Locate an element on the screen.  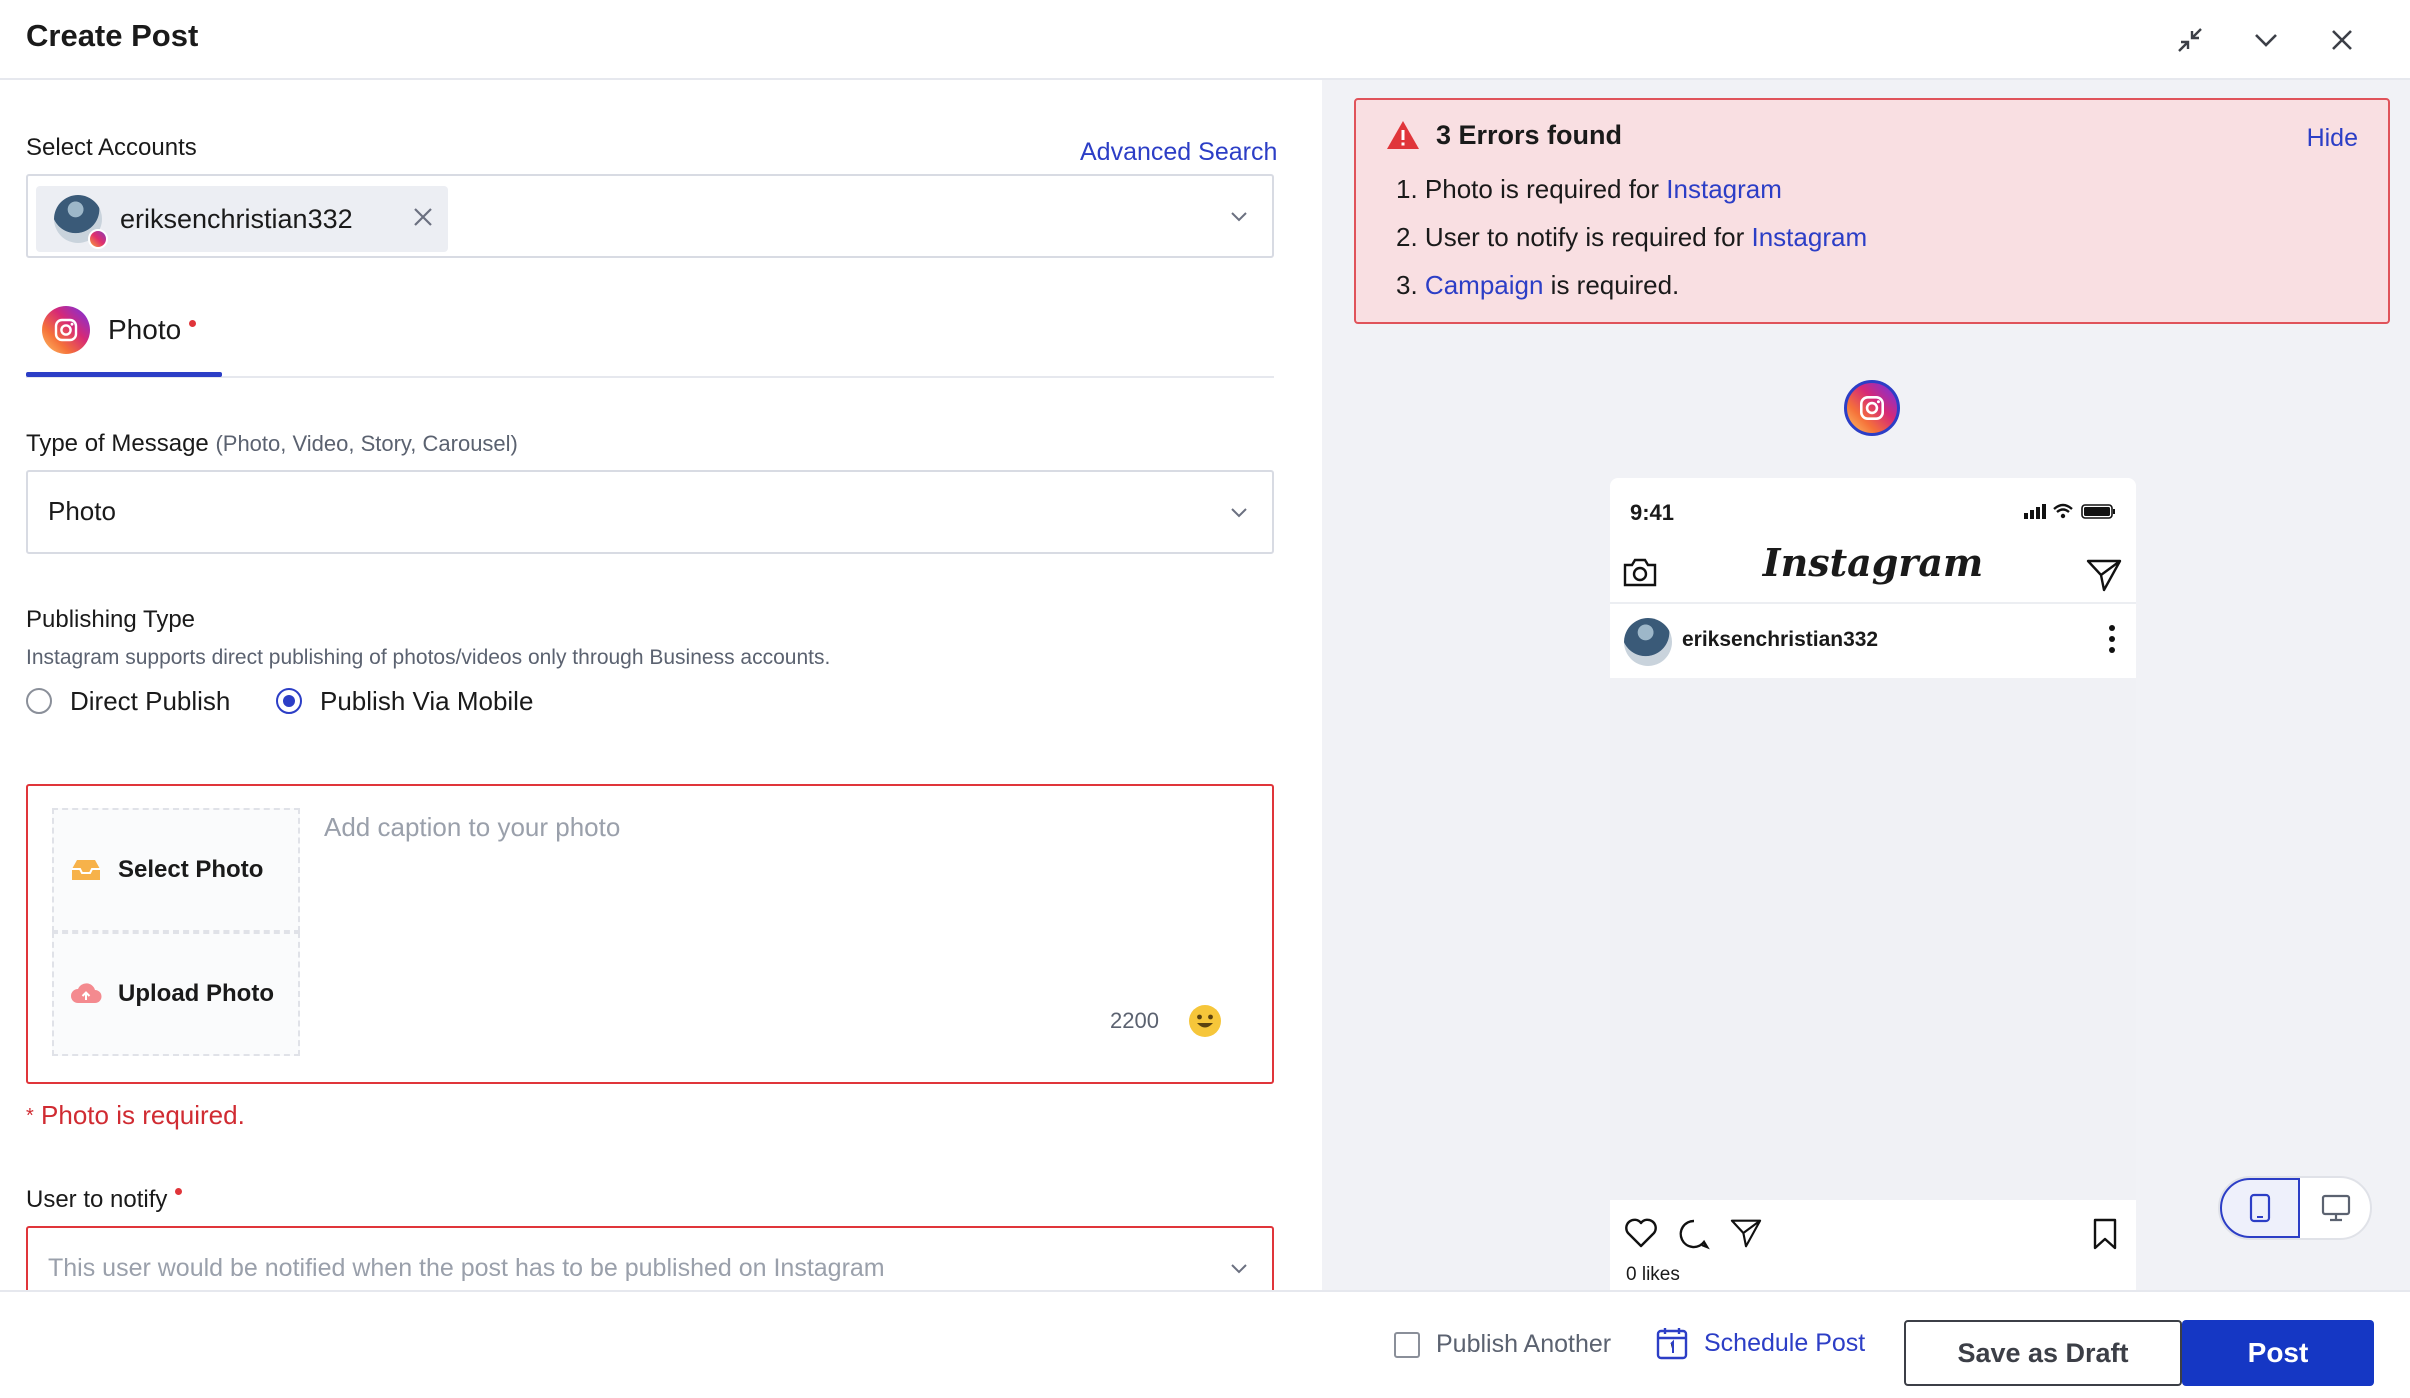
post-button: Post is located at coordinates (2278, 1353).